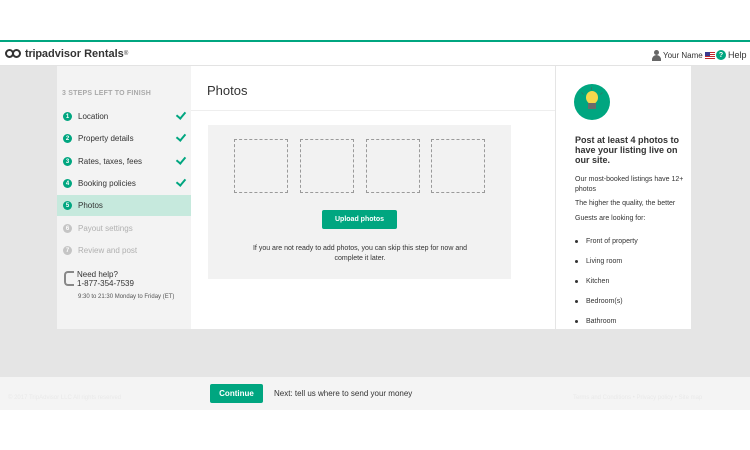 Image resolution: width=750 pixels, height=450 pixels. Describe the element at coordinates (107, 93) in the screenshot. I see `steps-left-heading: 3 STEPS LEFT TO FINISH` at that location.